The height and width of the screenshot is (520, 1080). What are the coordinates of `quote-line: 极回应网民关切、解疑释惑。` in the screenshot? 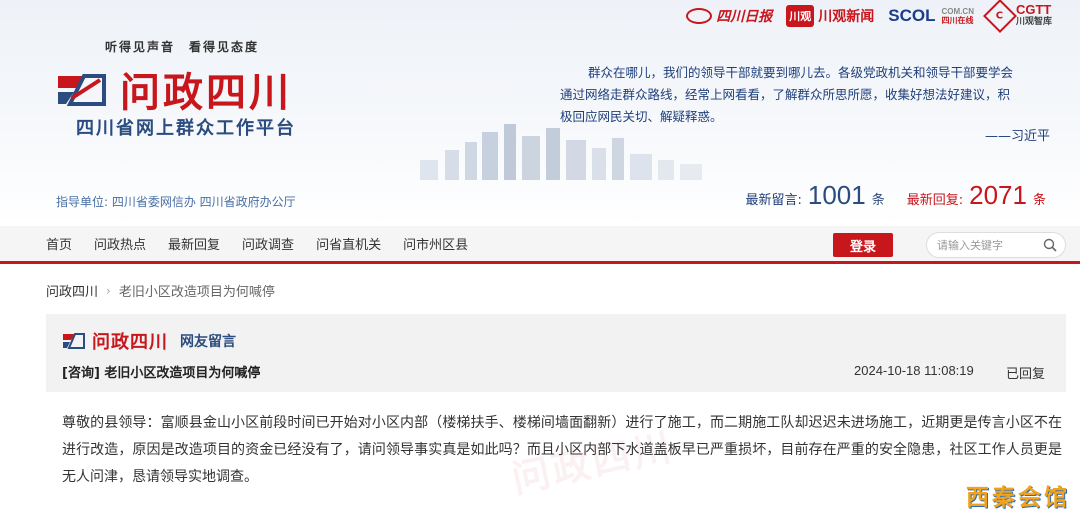 It's located at (641, 116).